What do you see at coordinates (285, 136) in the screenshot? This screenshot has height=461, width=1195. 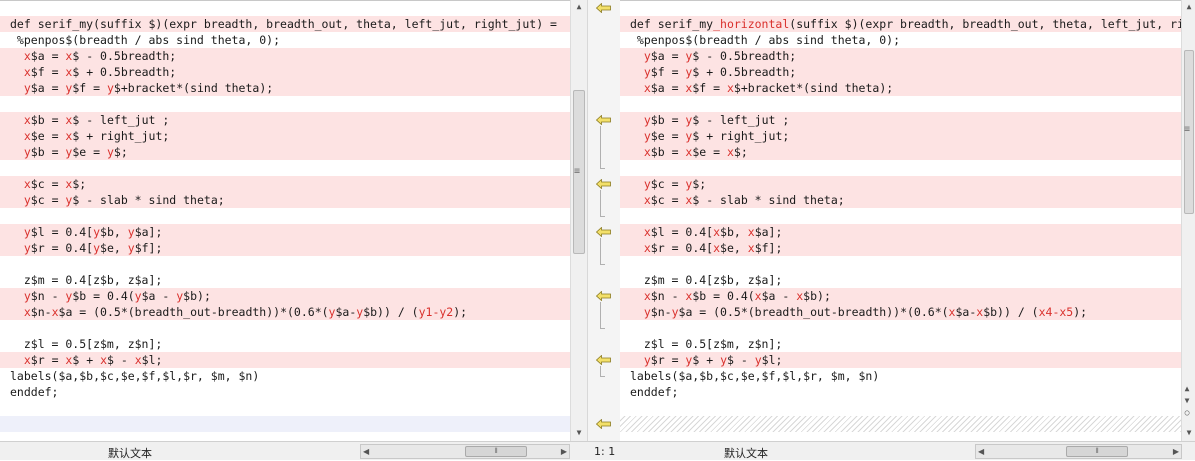 I see `diff-line: x$e = x$ + right_jut;` at bounding box center [285, 136].